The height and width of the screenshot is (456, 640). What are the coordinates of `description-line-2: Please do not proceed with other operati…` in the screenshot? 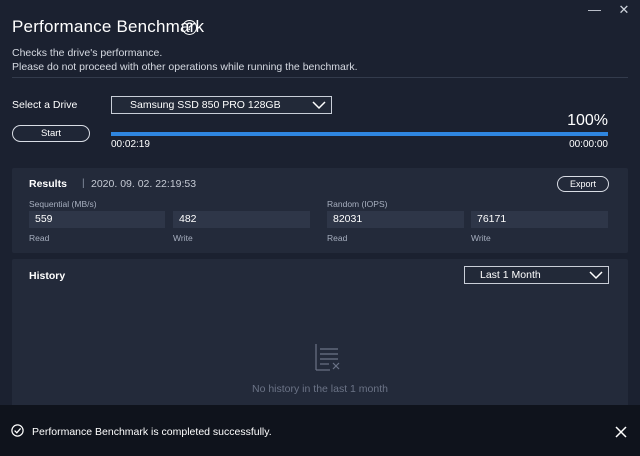 It's located at (185, 67).